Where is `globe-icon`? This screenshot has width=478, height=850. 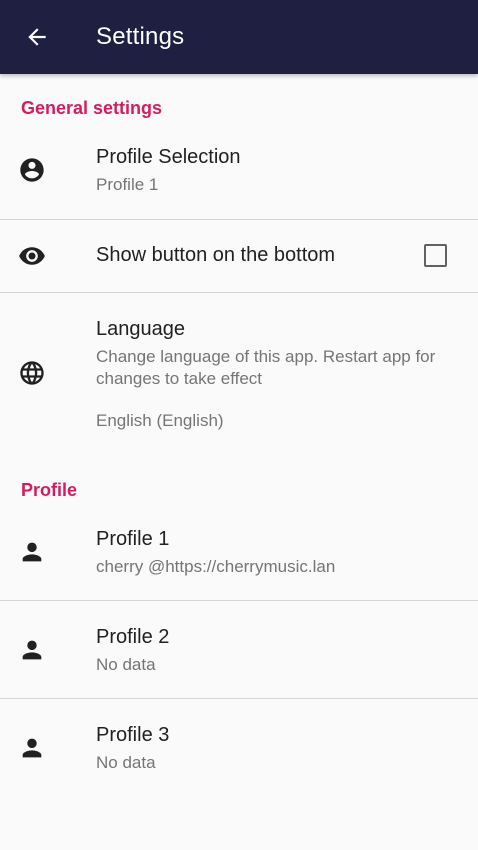
globe-icon is located at coordinates (32, 373).